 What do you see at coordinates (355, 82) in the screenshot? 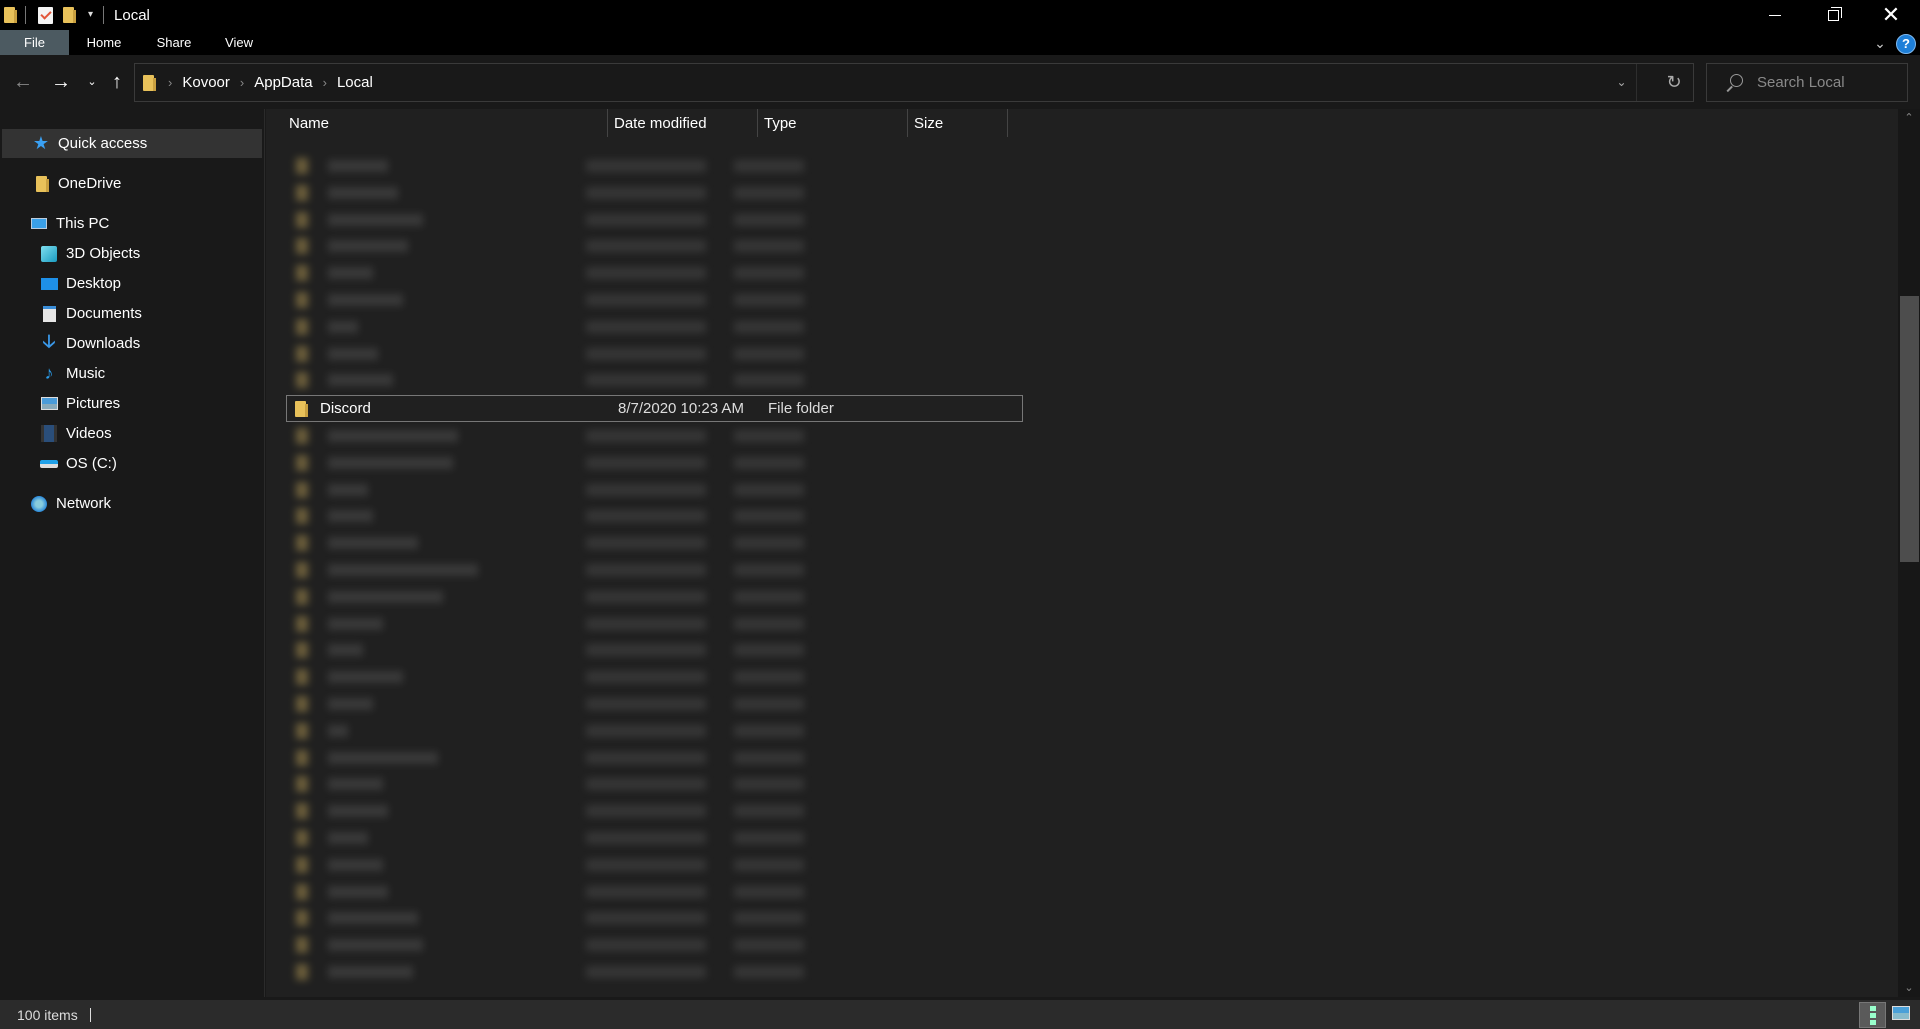
I see `breadcrumb-local: Local` at bounding box center [355, 82].